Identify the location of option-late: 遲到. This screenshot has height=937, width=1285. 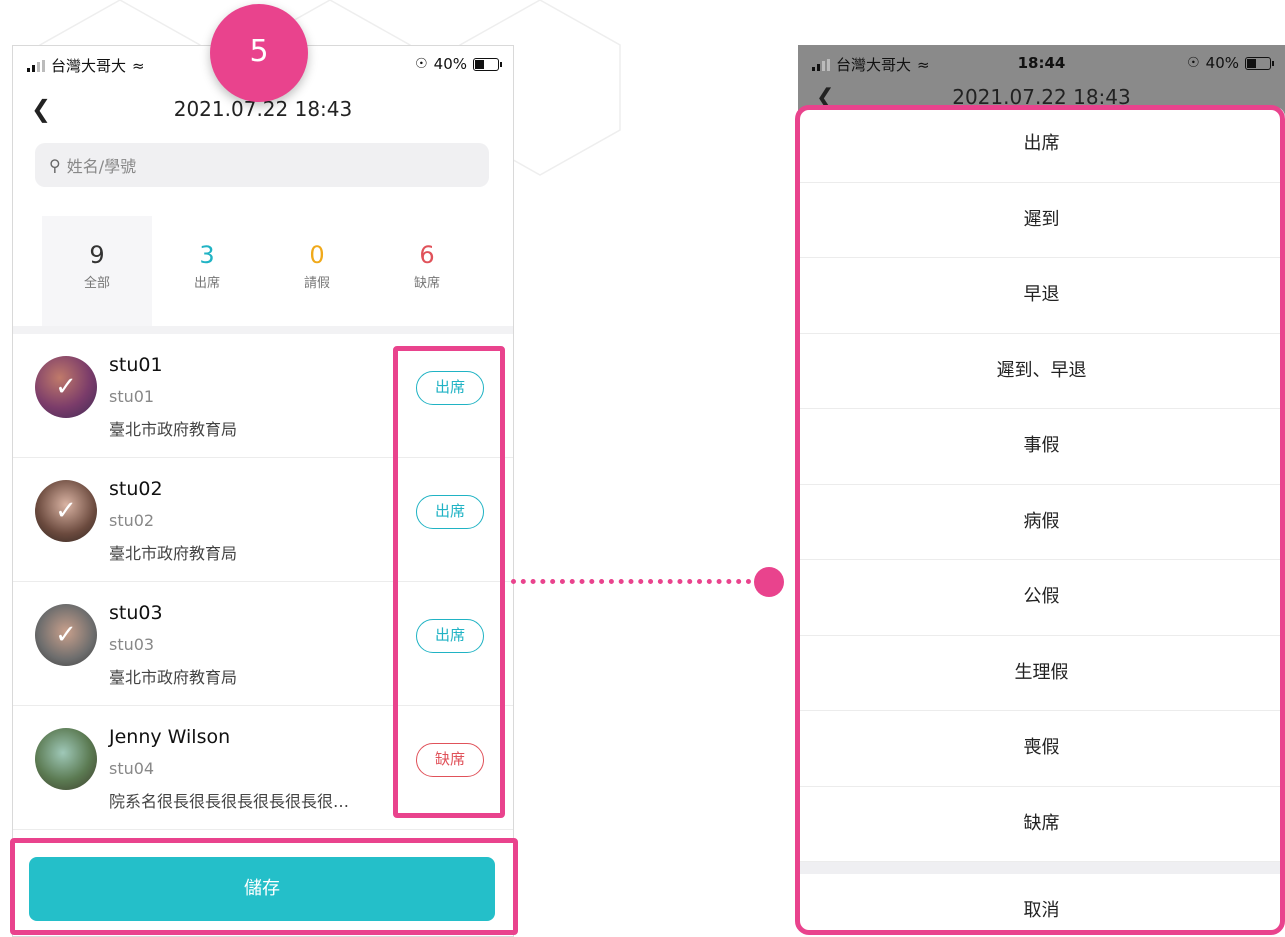
(1041, 220).